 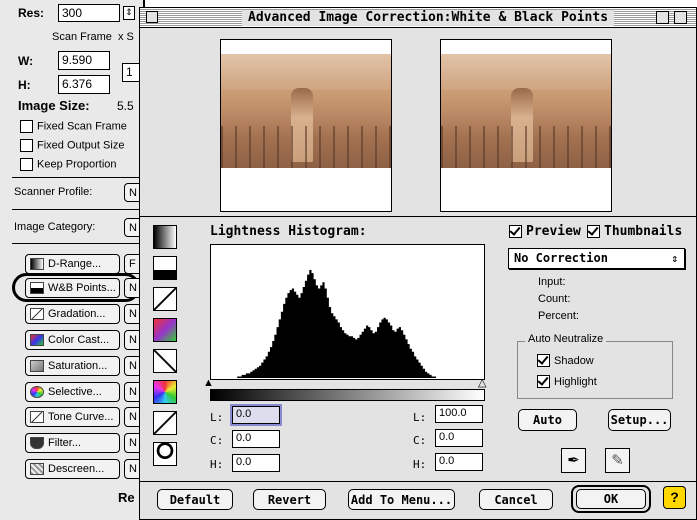 I want to click on saturation-tool-icon, so click(x=165, y=361).